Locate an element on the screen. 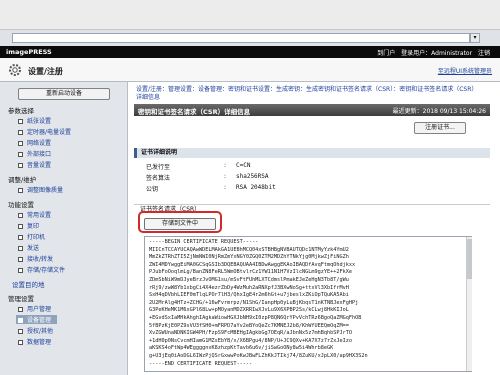  sidebar-item-volume: 音量设置 is located at coordinates (34, 164).